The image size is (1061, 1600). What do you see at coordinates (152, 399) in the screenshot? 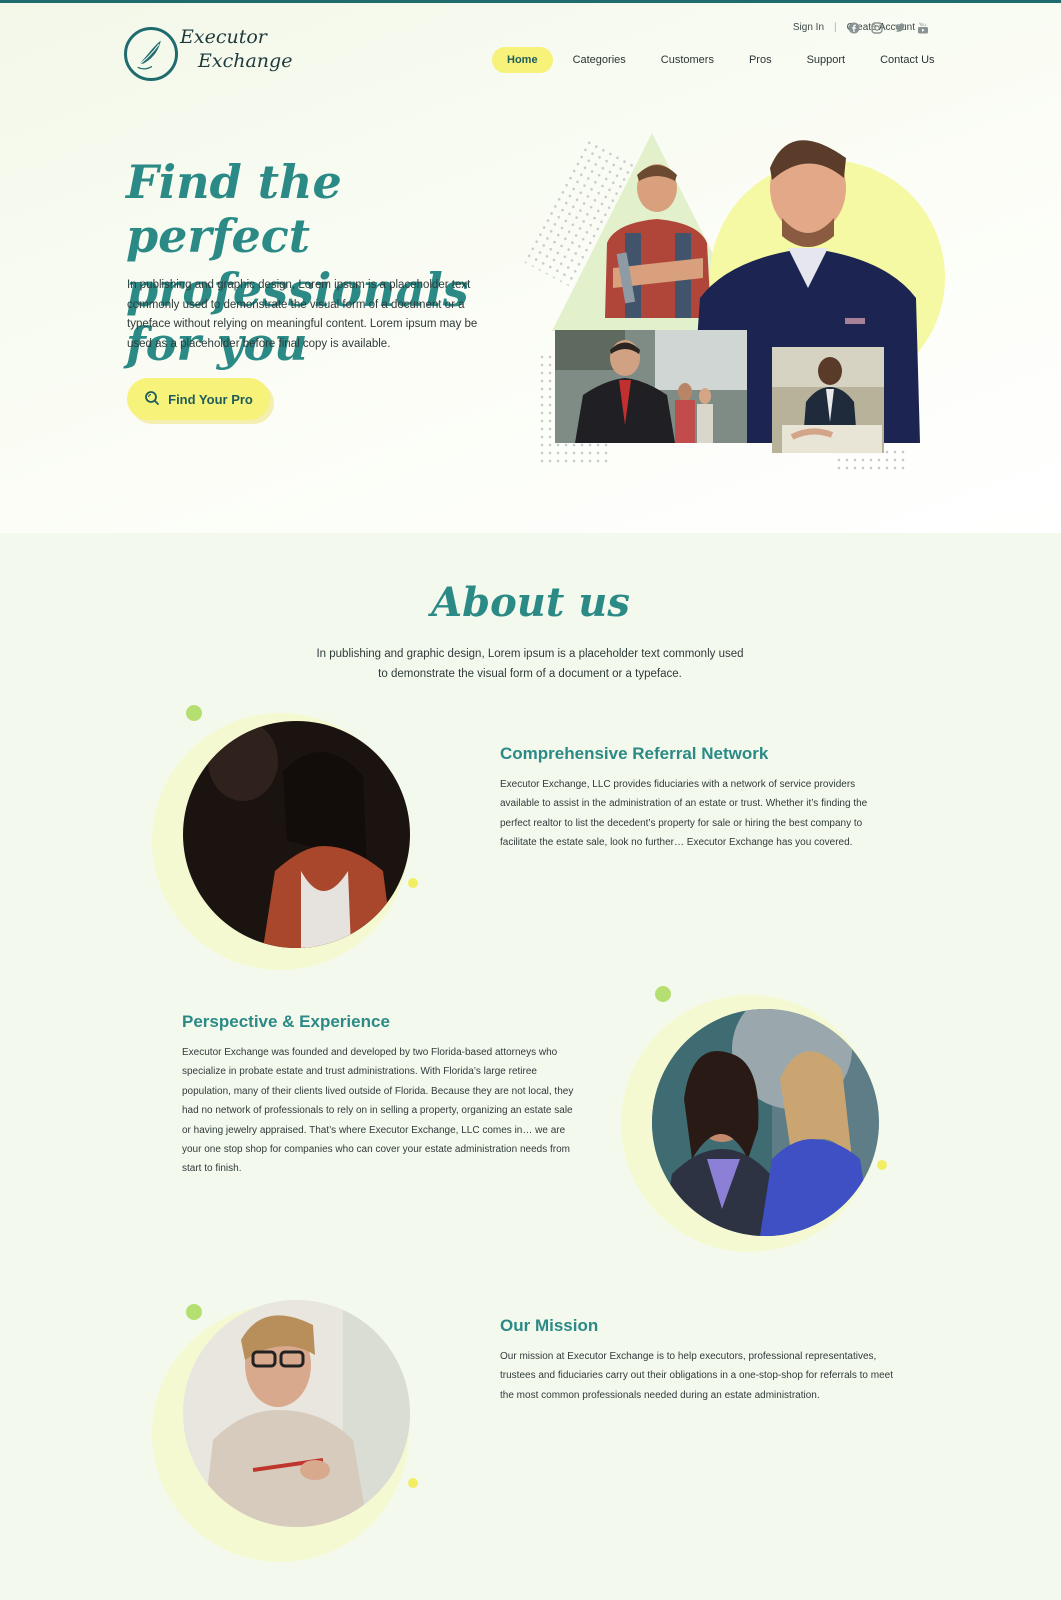
I see `search-icon` at bounding box center [152, 399].